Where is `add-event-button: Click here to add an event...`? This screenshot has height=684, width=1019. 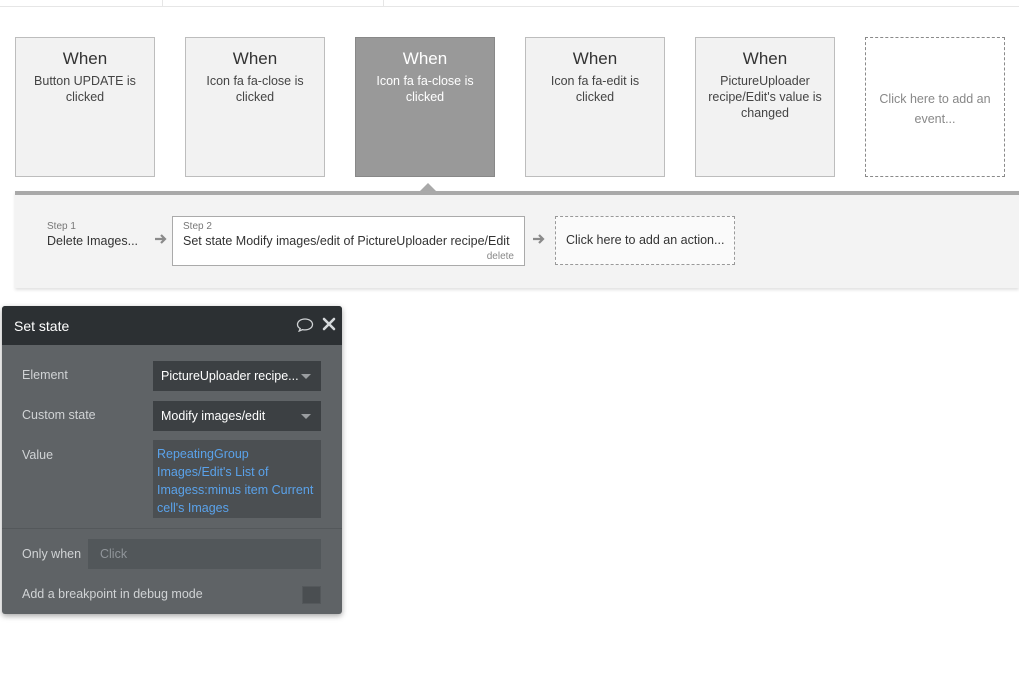
add-event-button: Click here to add an event... is located at coordinates (935, 107).